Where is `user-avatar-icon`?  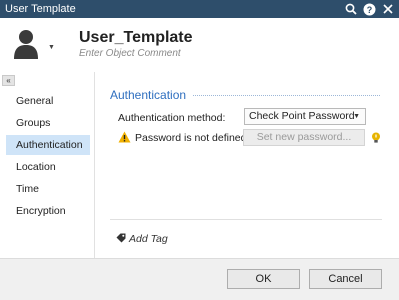
user-avatar-icon is located at coordinates (26, 44).